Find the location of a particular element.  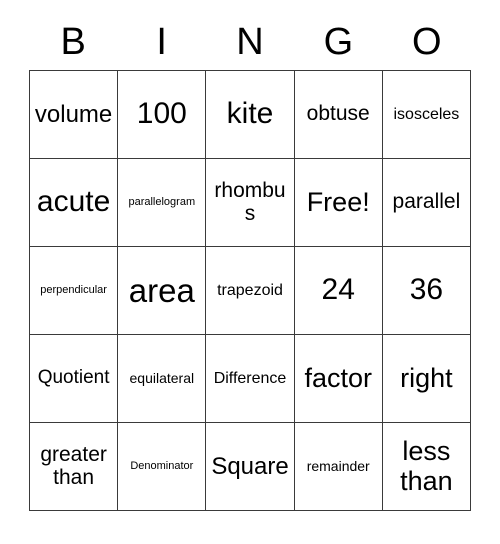

bingo-cell-label: Free! is located at coordinates (338, 201).